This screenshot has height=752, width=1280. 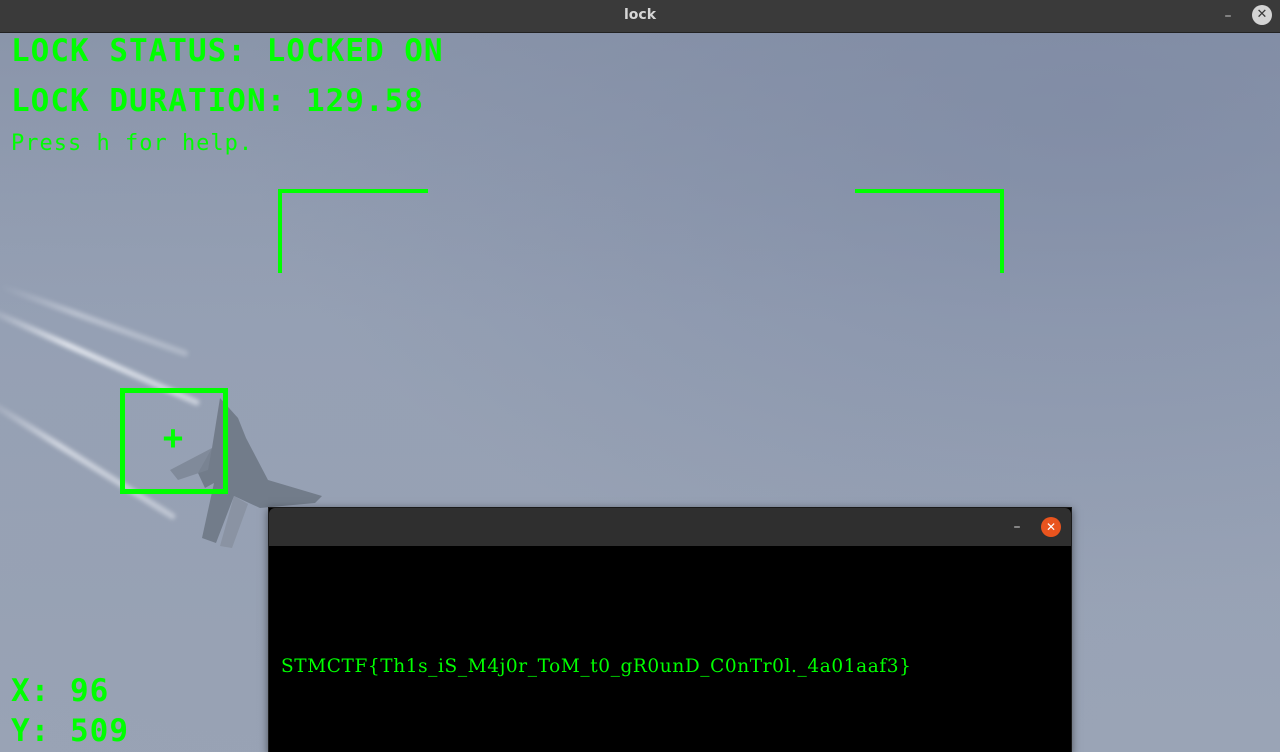 I want to click on contrail, so click(x=94, y=320).